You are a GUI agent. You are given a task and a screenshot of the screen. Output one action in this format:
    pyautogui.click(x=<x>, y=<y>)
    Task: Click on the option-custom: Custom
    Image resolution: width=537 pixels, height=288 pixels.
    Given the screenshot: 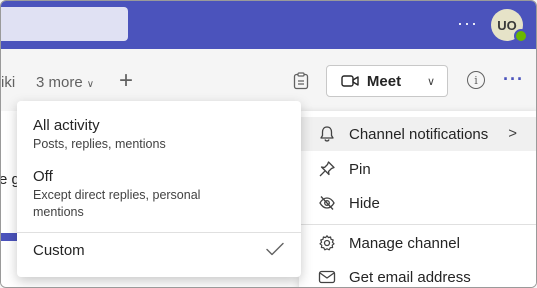 What is the action you would take?
    pyautogui.click(x=159, y=255)
    